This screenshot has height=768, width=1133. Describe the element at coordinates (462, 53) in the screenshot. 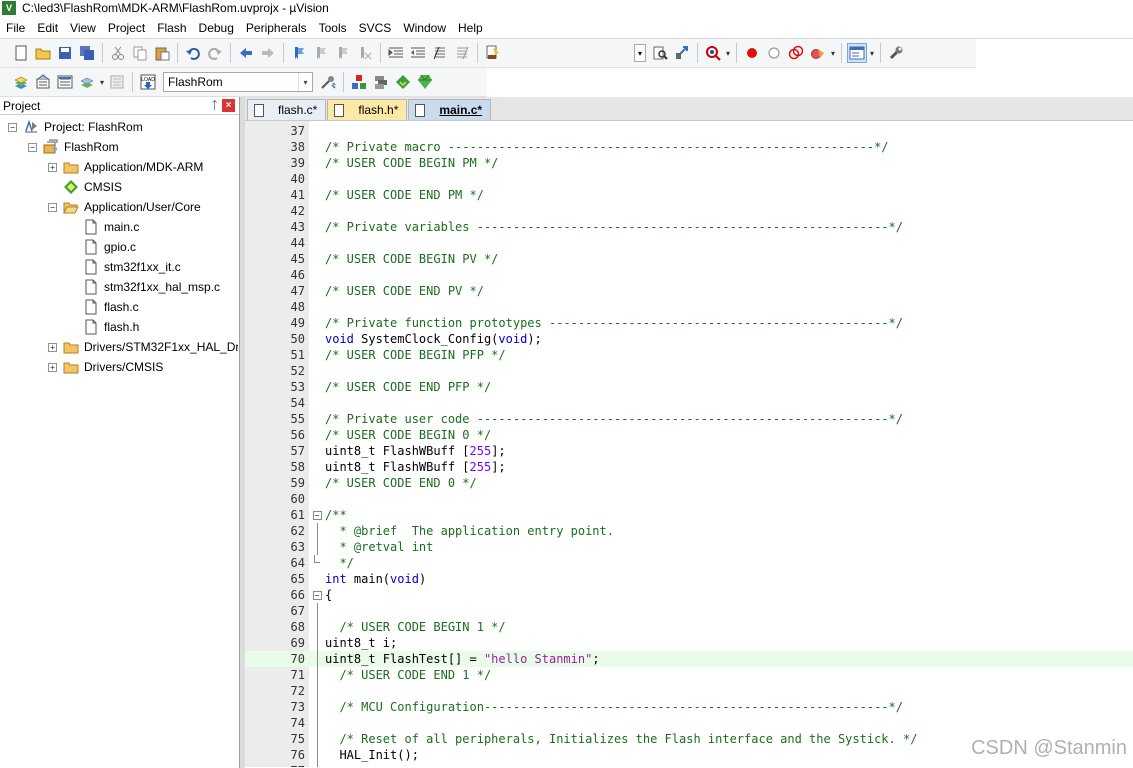

I see `uncomment-icon` at that location.